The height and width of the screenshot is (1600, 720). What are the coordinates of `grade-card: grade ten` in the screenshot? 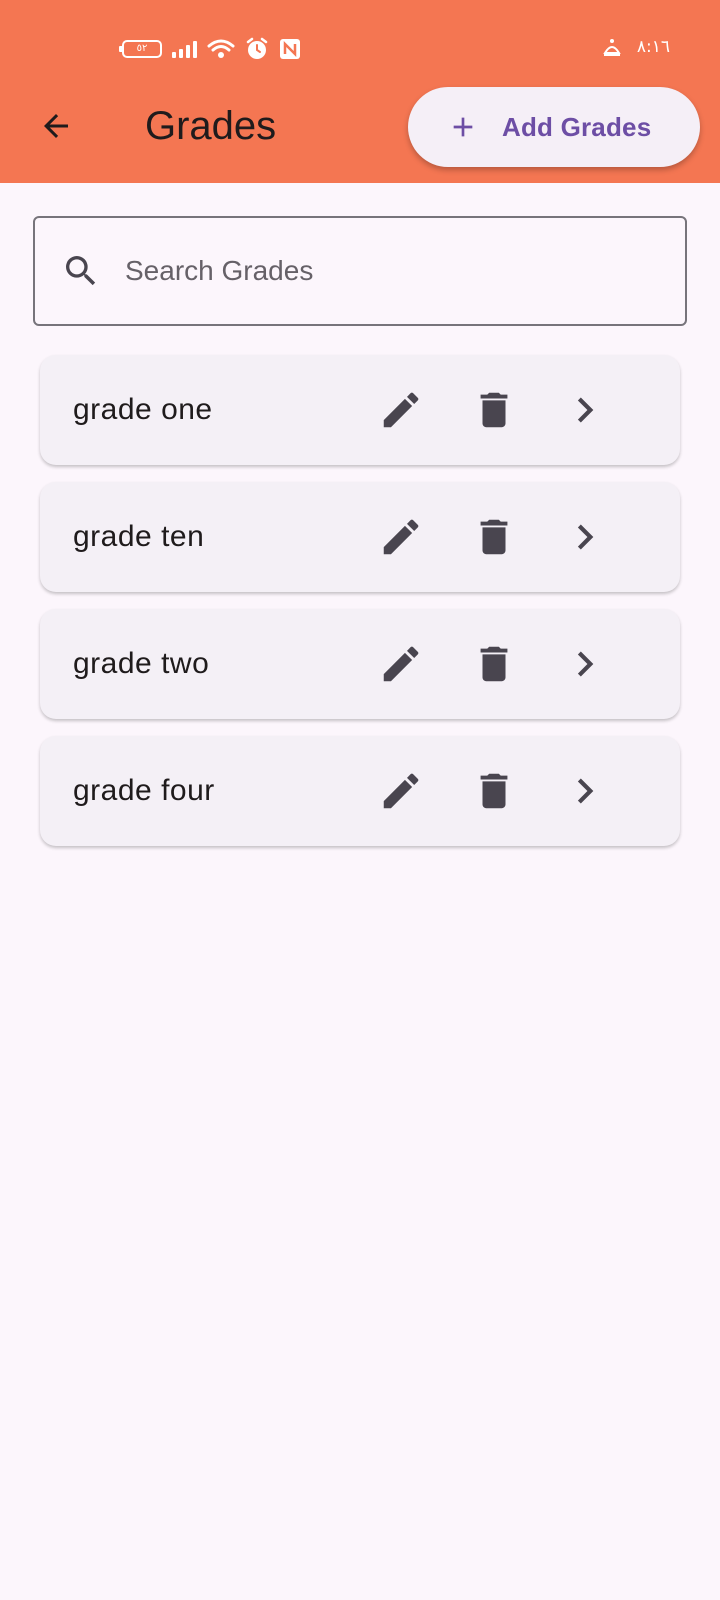 It's located at (360, 537).